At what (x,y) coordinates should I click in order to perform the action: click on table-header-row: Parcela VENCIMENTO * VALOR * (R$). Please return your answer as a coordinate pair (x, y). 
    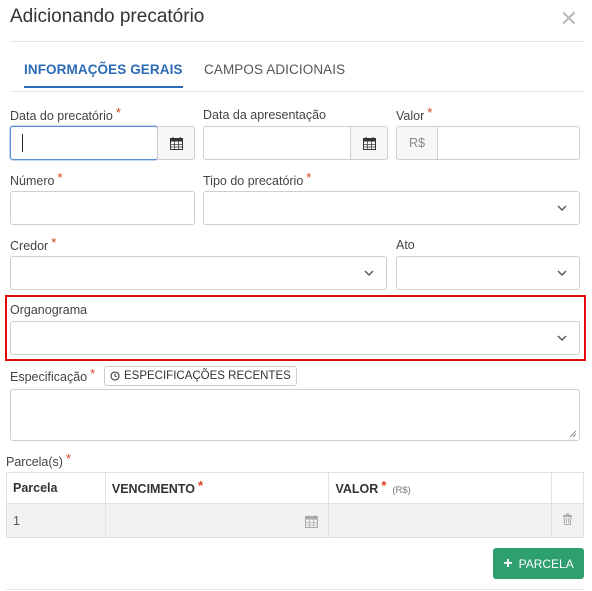
    Looking at the image, I should click on (295, 488).